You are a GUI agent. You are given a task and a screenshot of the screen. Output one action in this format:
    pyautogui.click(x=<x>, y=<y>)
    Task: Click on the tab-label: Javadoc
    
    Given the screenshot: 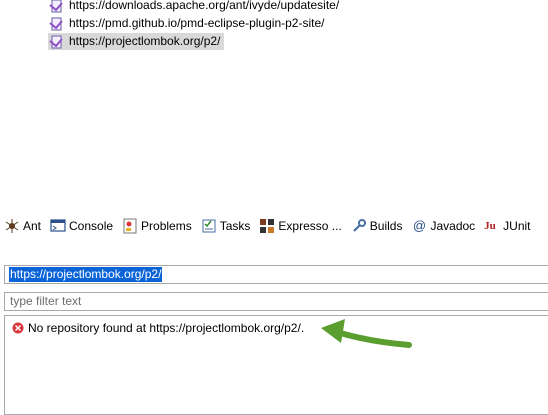 What is the action you would take?
    pyautogui.click(x=453, y=226)
    